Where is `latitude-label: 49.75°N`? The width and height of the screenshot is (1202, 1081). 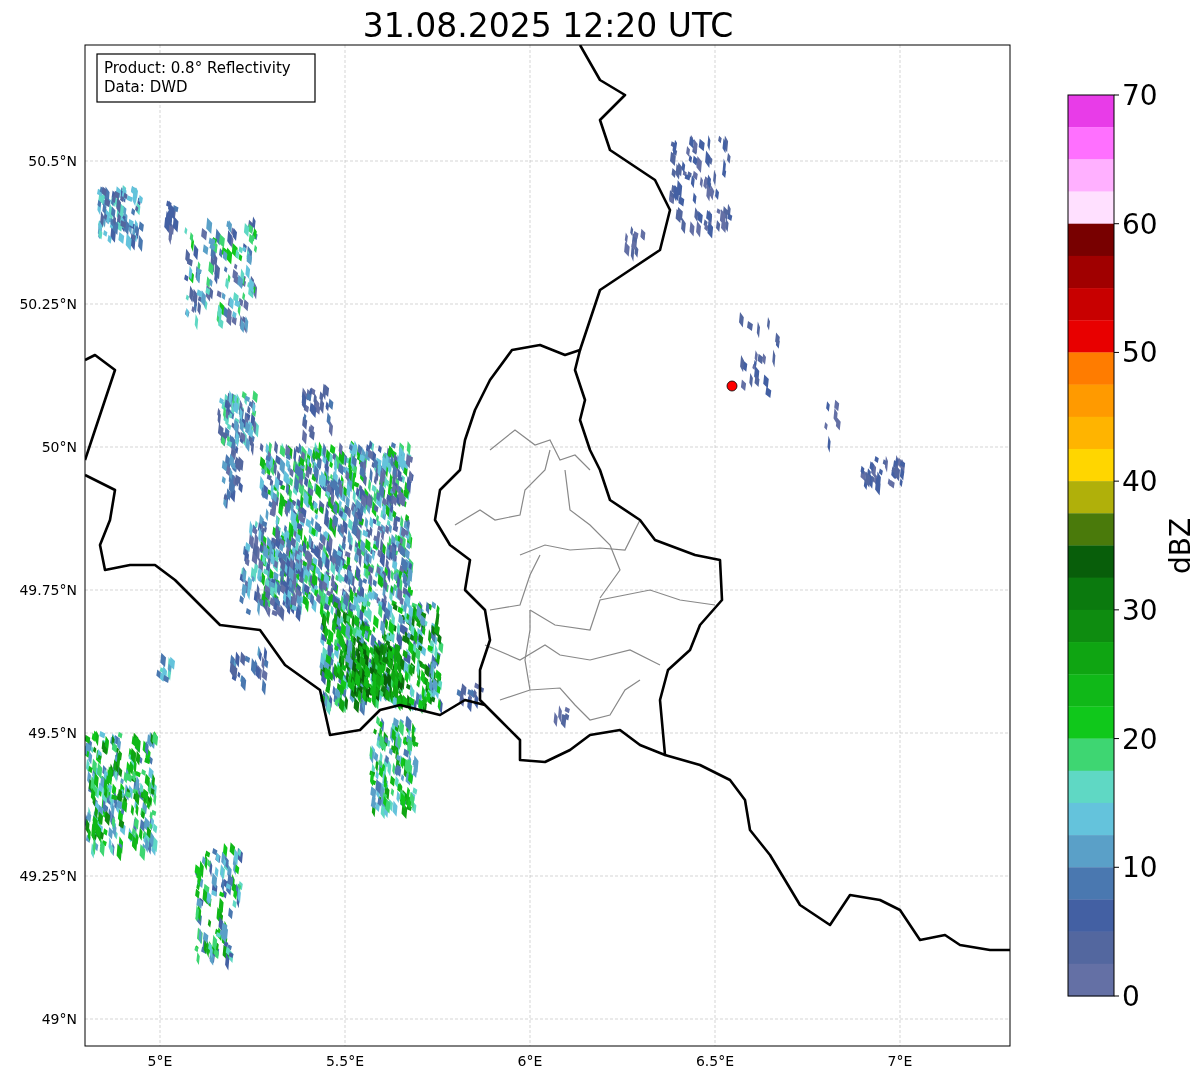 latitude-label: 49.75°N is located at coordinates (48, 590).